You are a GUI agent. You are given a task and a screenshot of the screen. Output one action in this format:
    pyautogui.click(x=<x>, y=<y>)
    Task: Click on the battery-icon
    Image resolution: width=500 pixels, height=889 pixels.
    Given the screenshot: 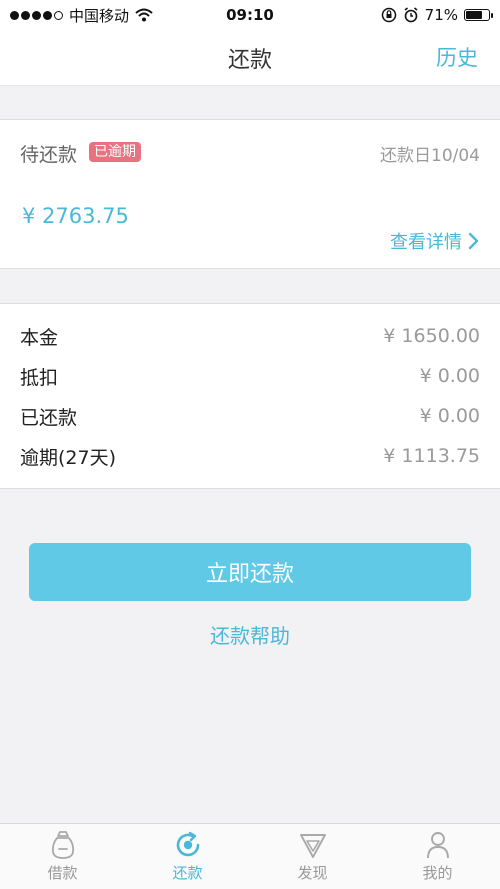 What is the action you would take?
    pyautogui.click(x=478, y=15)
    